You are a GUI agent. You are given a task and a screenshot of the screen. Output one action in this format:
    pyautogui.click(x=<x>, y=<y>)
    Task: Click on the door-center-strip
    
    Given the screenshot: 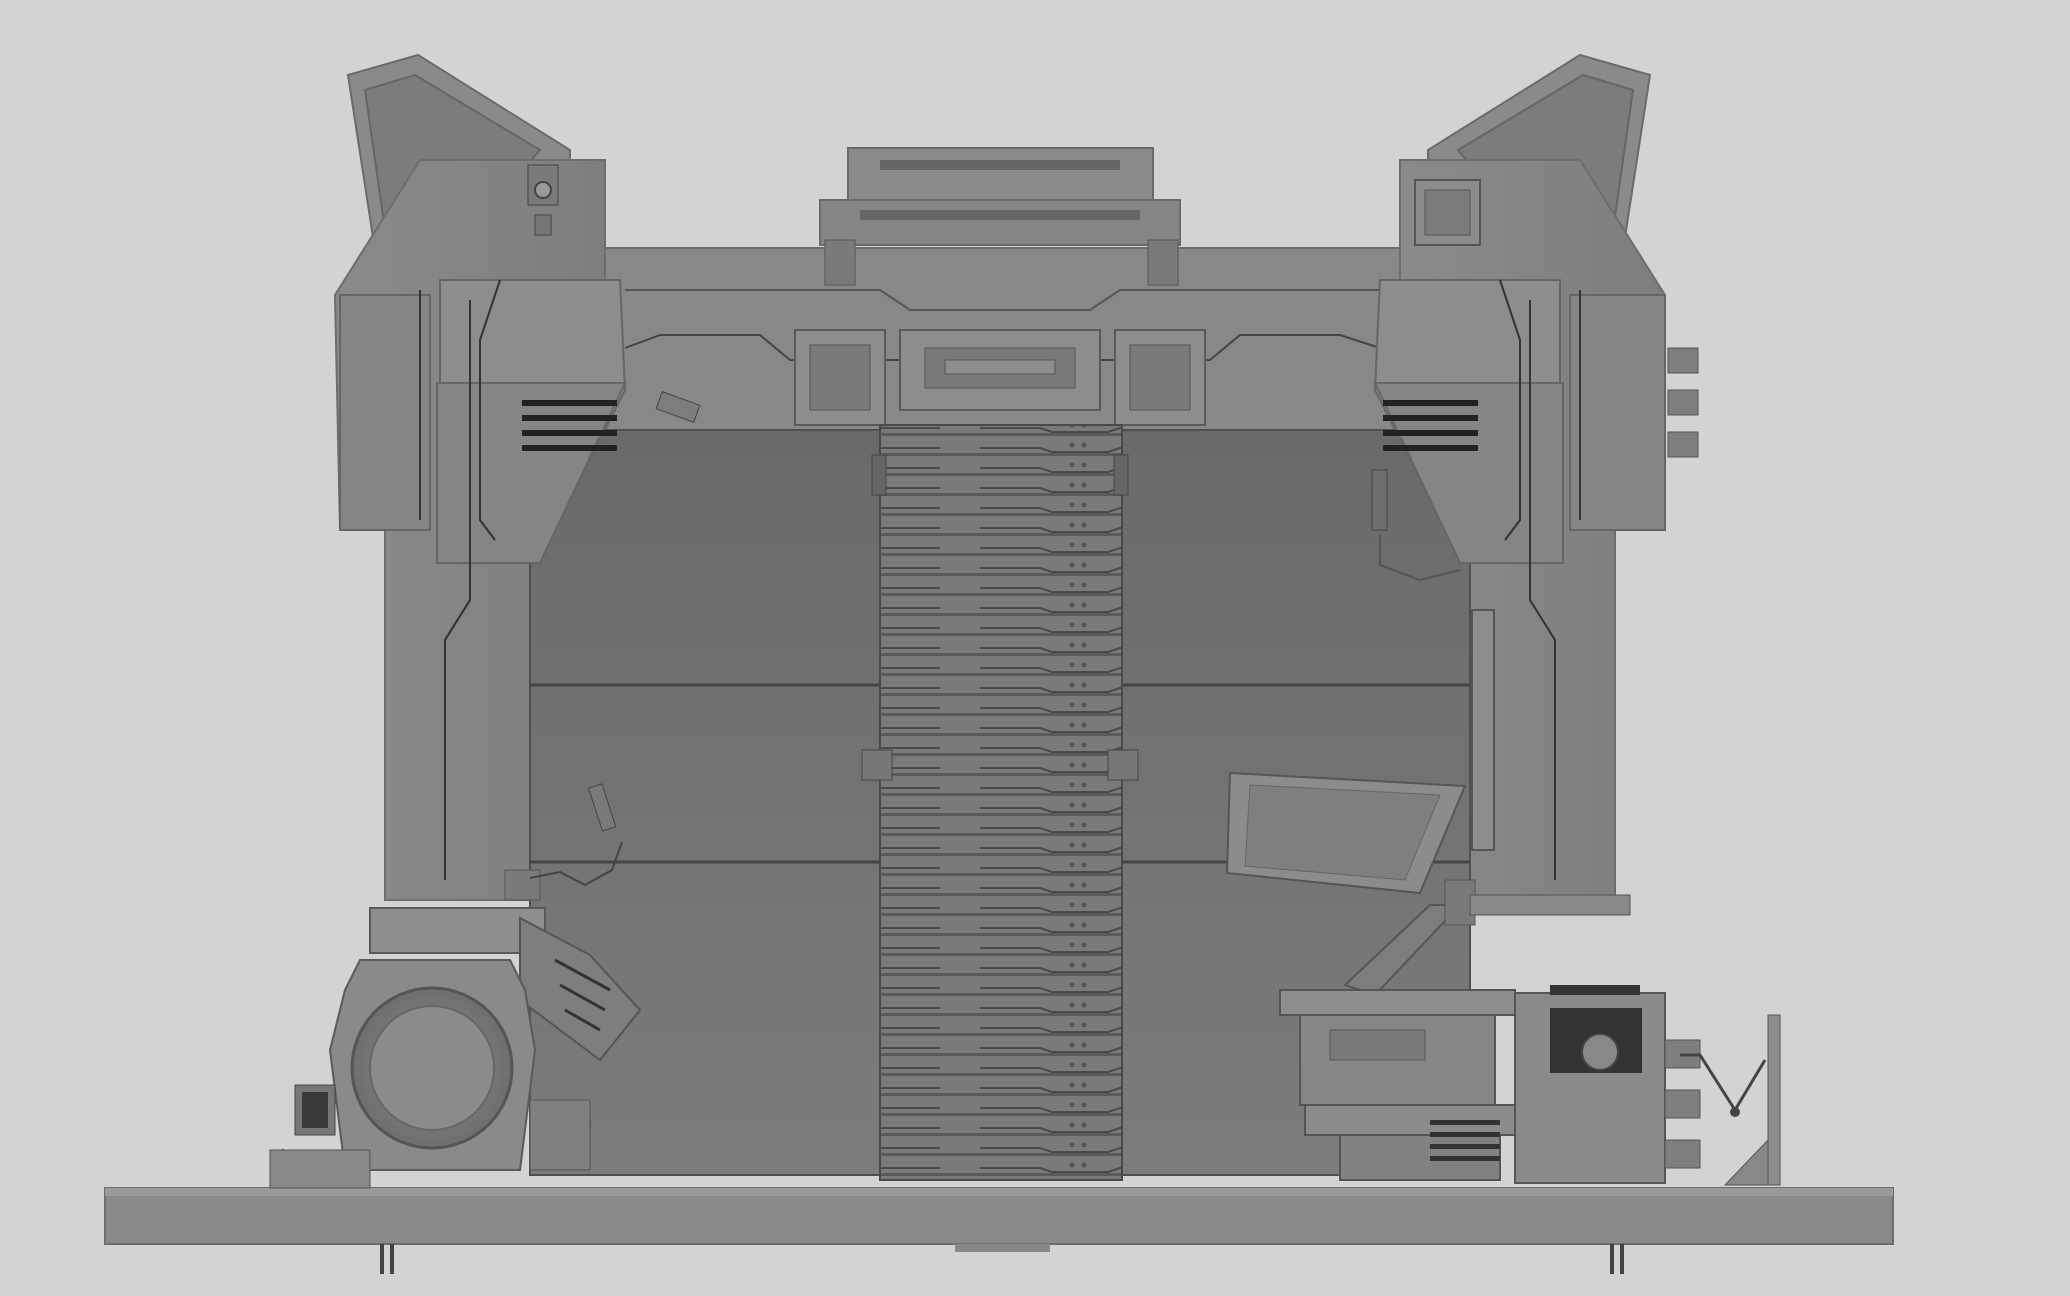 What is the action you would take?
    pyautogui.click(x=1000, y=802)
    